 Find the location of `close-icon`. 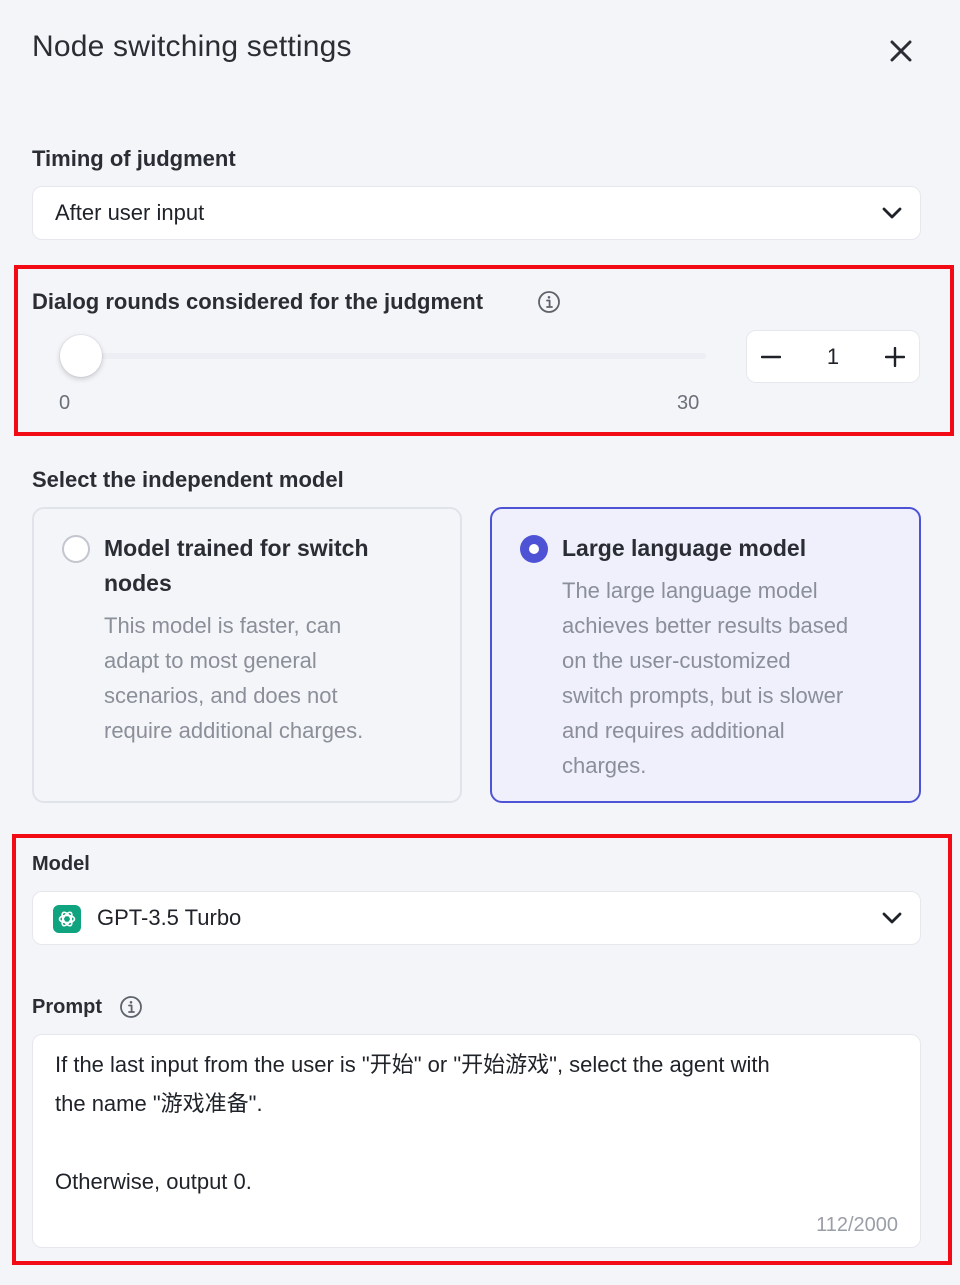

close-icon is located at coordinates (901, 51).